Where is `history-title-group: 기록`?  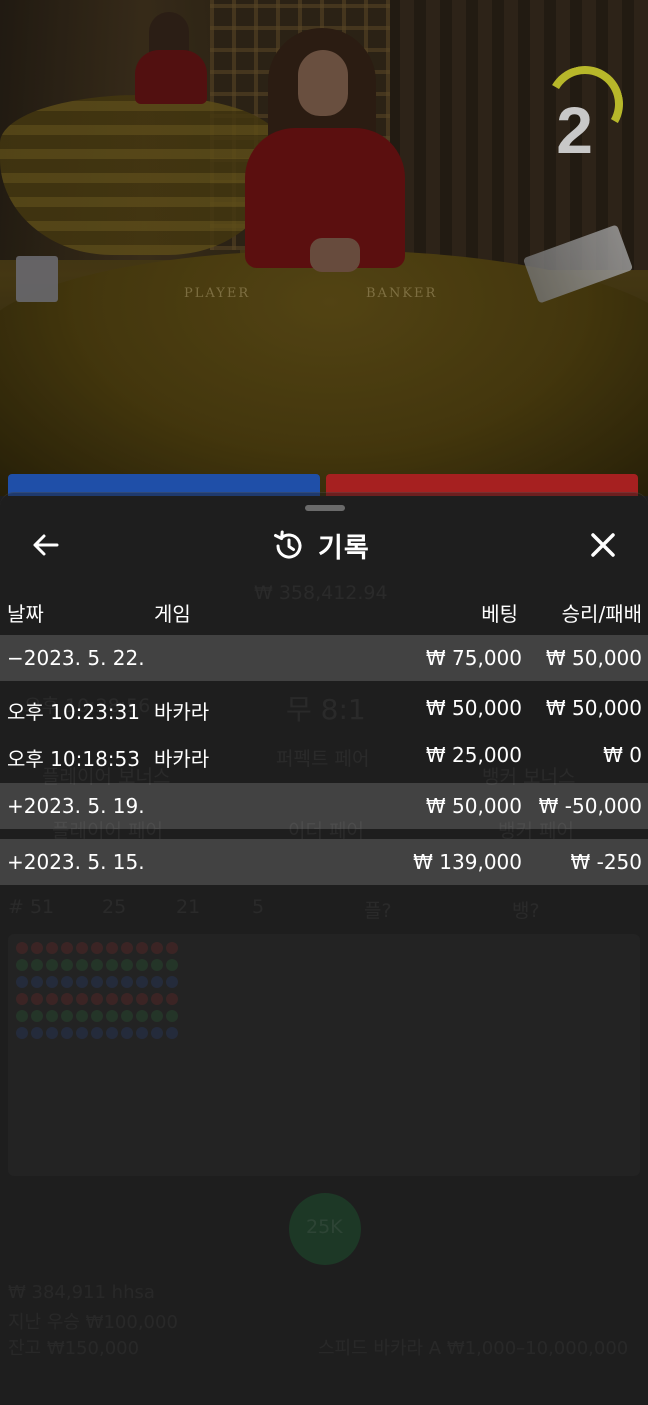
history-title-group: 기록 is located at coordinates (321, 545).